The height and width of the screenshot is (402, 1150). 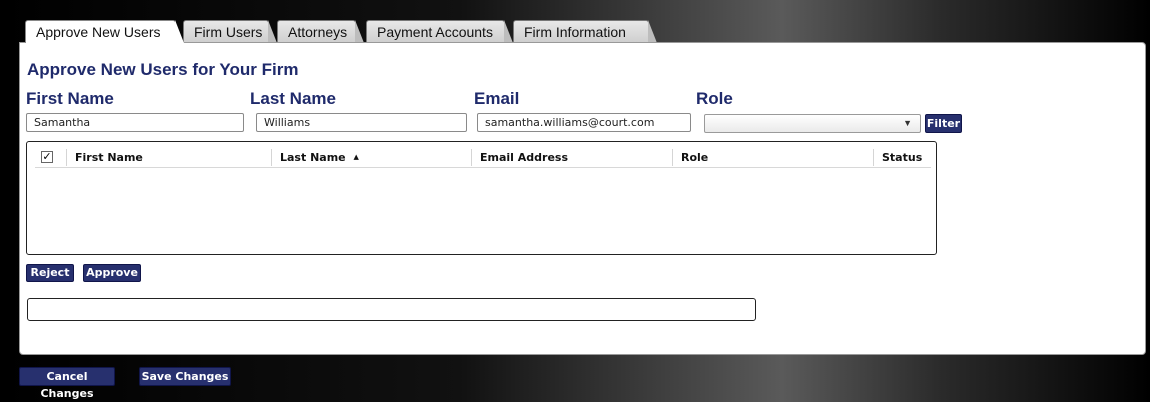 I want to click on select-all-checkbox: ✓, so click(x=47, y=157).